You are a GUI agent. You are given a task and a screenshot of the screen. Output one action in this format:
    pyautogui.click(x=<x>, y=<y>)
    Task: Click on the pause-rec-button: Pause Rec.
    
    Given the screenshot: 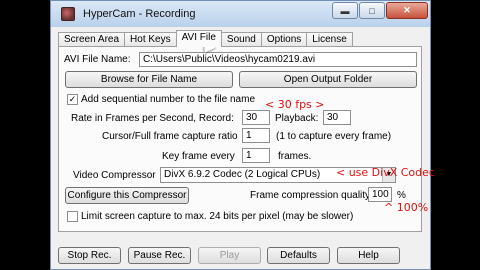 What is the action you would take?
    pyautogui.click(x=159, y=255)
    